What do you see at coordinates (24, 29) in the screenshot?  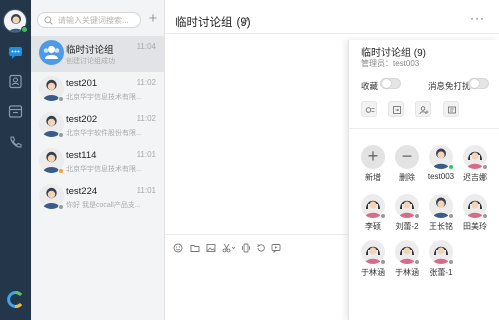 I see `my-status-dot` at bounding box center [24, 29].